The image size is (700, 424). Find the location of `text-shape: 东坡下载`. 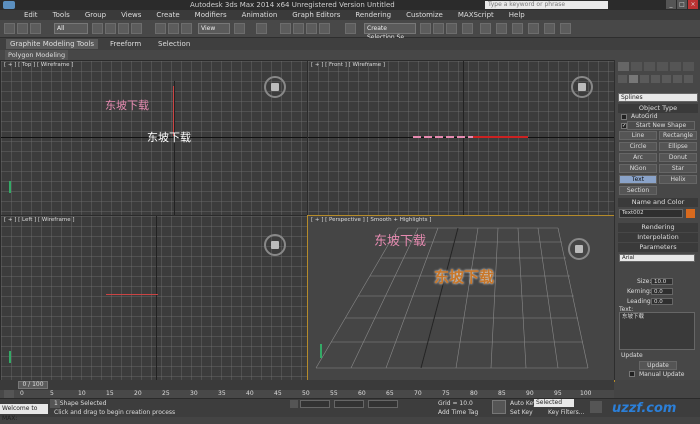

text-shape: 东坡下载 is located at coordinates (169, 137).